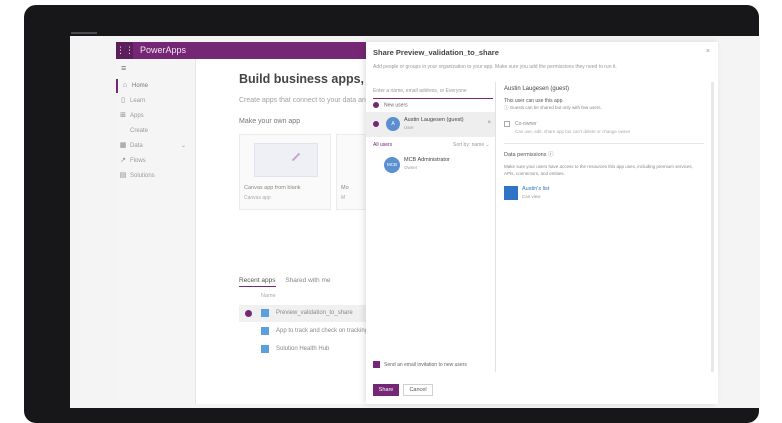 This screenshot has height=423, width=782. I want to click on waffle-icon: ⋮⋮, so click(125, 50).